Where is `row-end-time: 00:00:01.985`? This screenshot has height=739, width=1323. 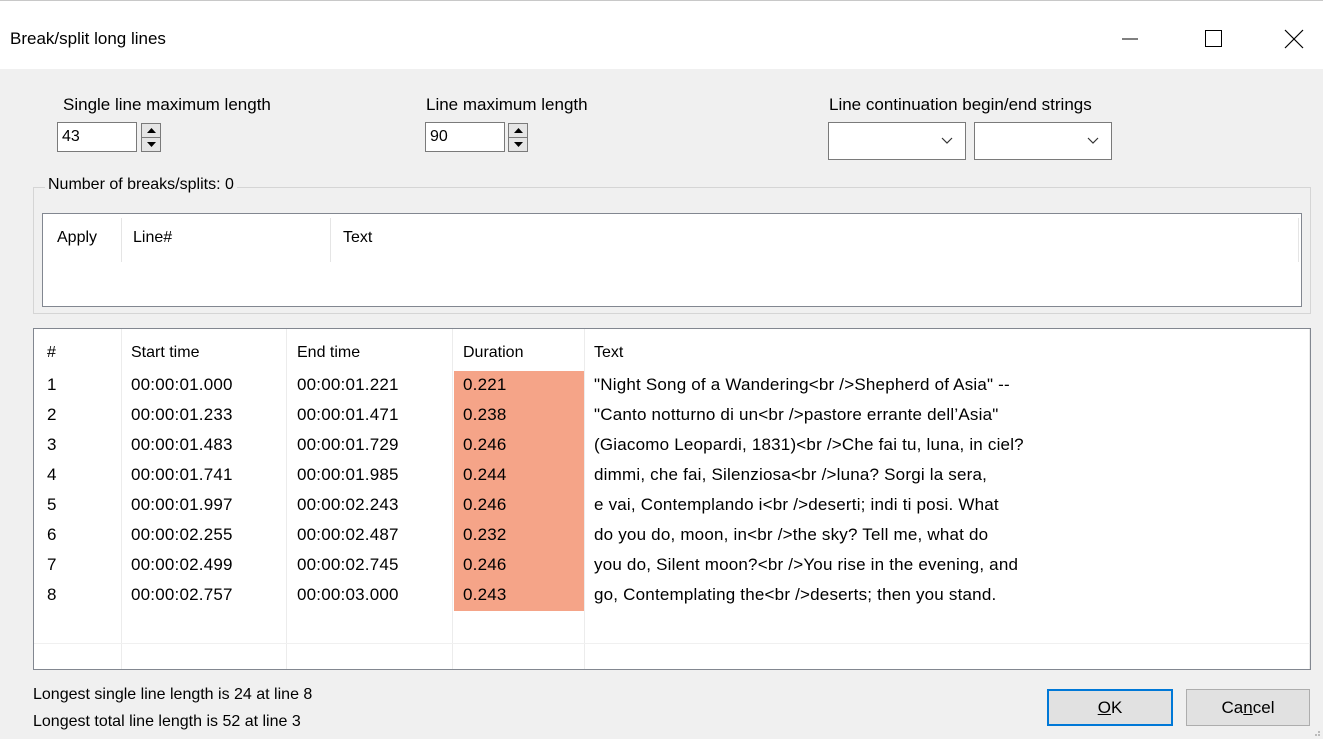 row-end-time: 00:00:01.985 is located at coordinates (348, 474).